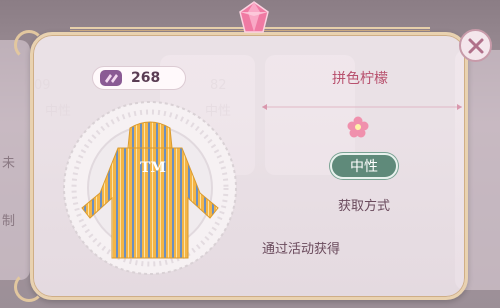  I want to click on flower-icon, so click(358, 127).